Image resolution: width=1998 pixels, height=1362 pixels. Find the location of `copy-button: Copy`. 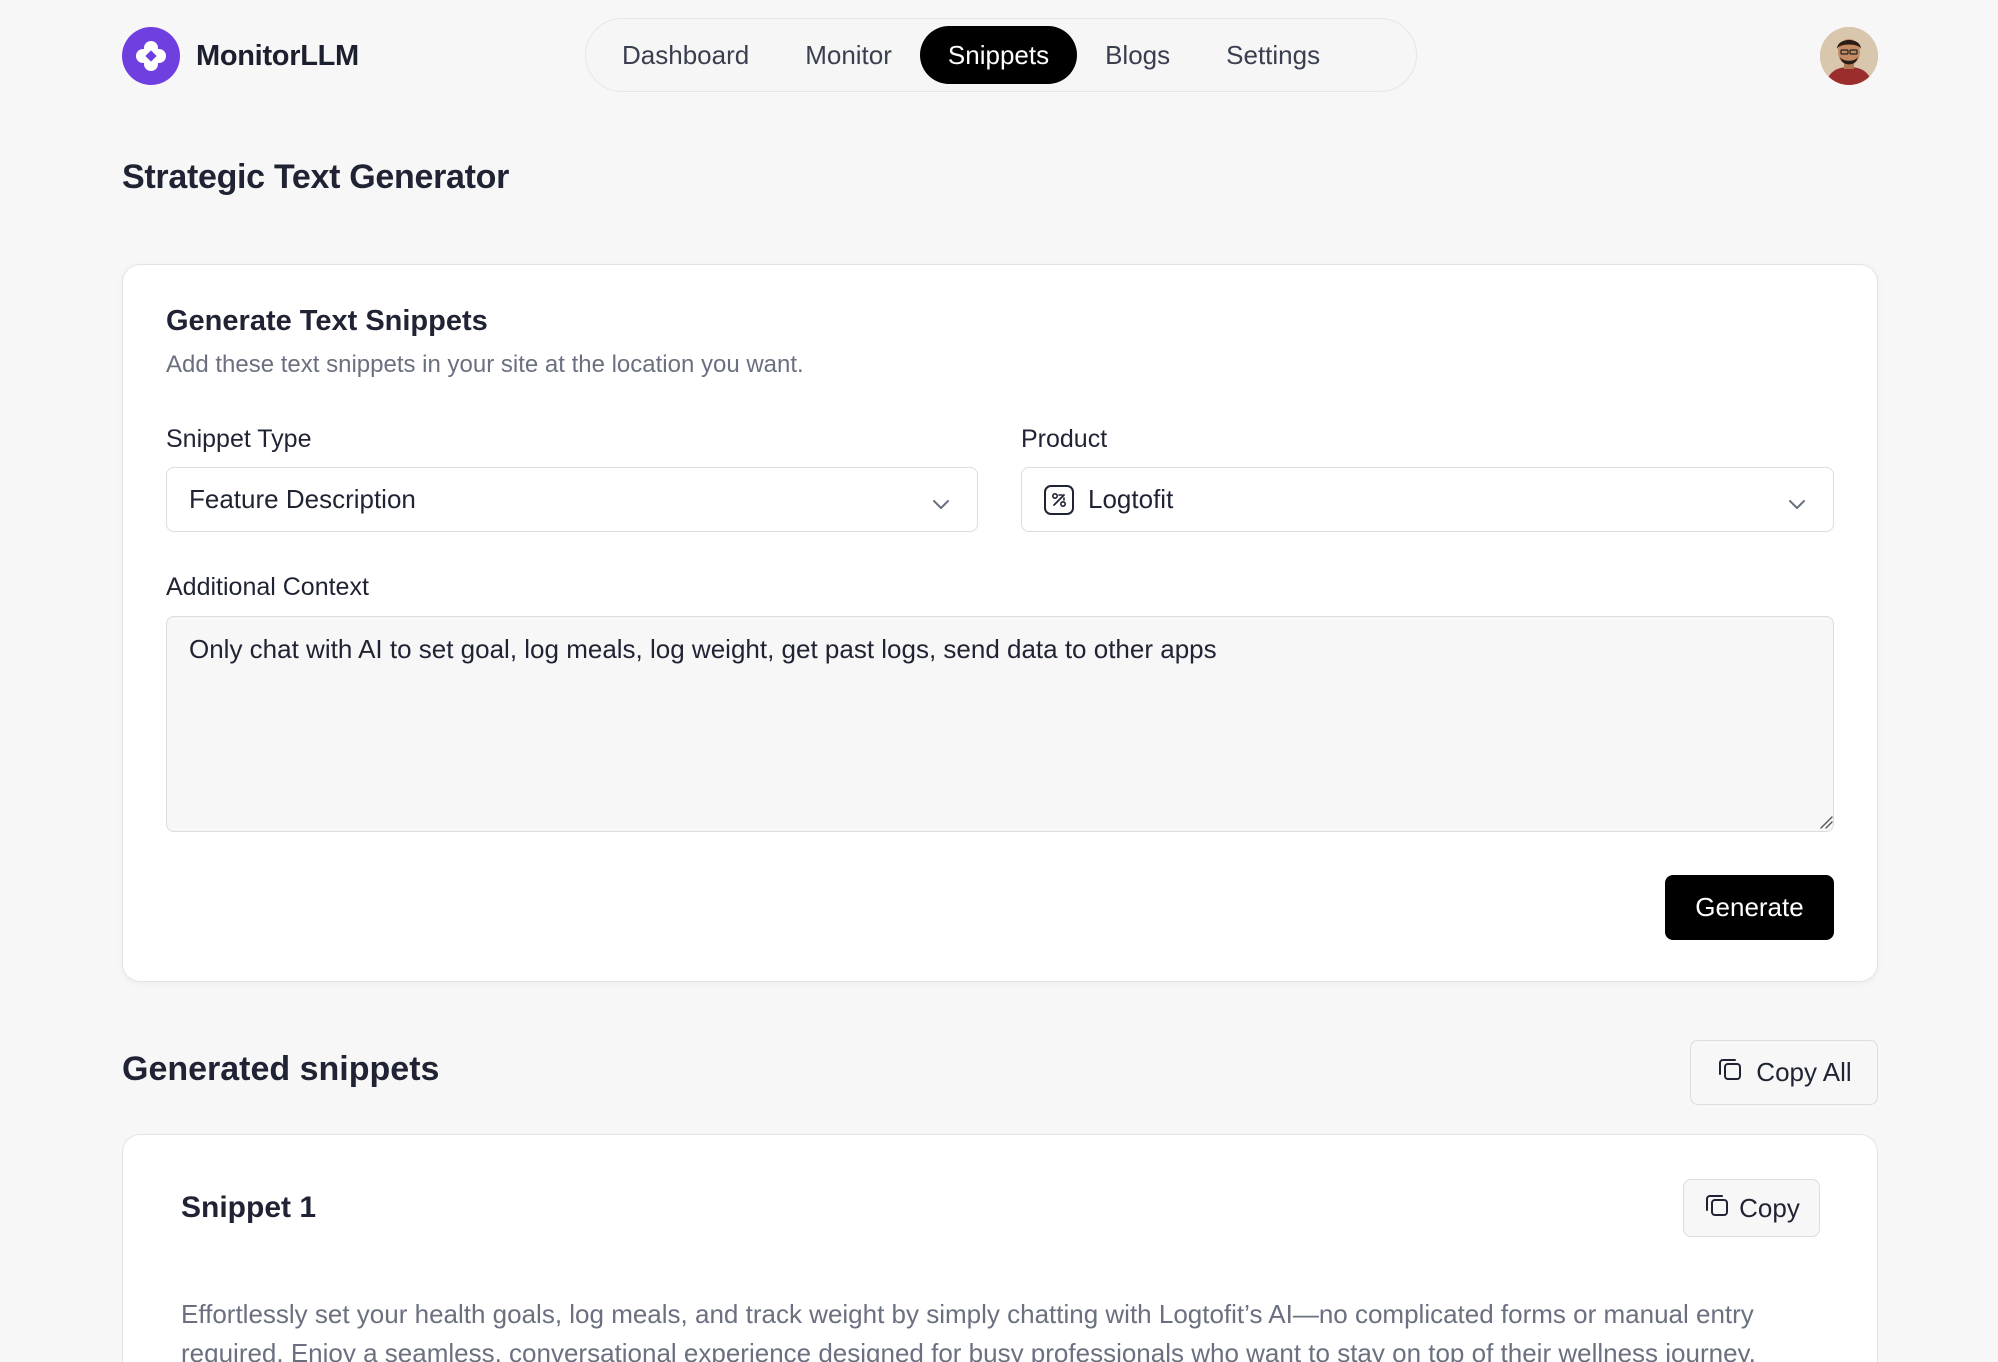

copy-button: Copy is located at coordinates (1751, 1208).